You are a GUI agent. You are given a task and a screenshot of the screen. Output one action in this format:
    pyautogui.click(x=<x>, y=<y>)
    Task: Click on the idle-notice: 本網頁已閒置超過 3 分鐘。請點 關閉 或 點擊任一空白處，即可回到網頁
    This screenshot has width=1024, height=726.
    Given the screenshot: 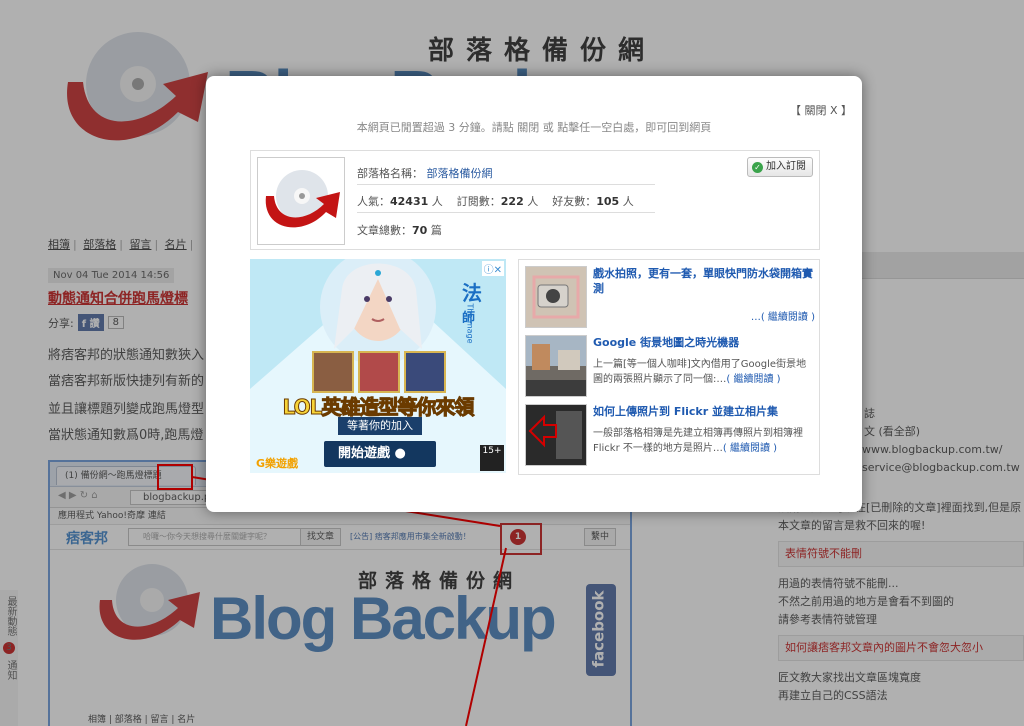 What is the action you would take?
    pyautogui.click(x=534, y=127)
    